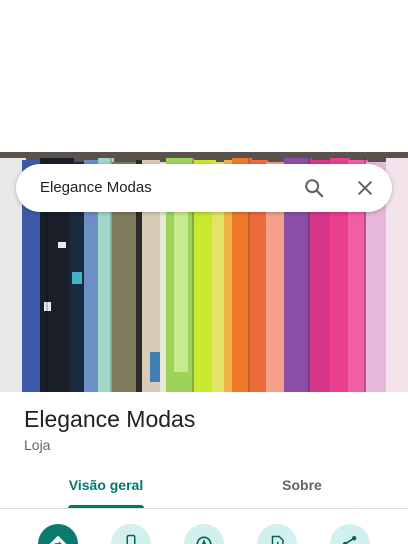 This screenshot has width=408, height=544. I want to click on tabs-divider, so click(204, 508).